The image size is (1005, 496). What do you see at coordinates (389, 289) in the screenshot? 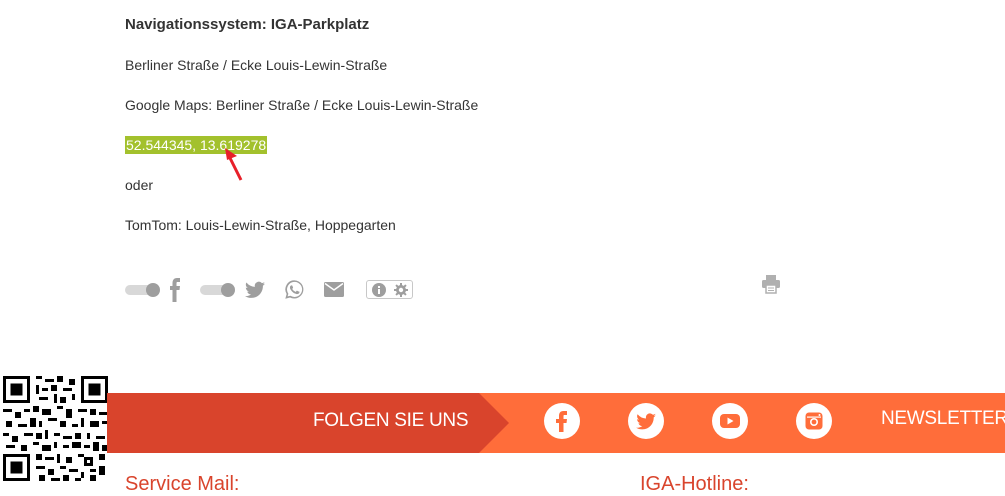
I see `info-settings-box` at bounding box center [389, 289].